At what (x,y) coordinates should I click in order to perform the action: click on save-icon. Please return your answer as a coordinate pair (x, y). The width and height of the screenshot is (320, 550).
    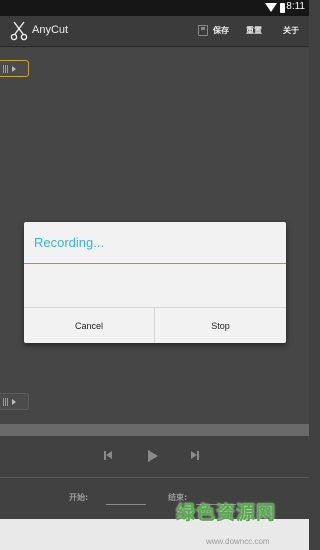
    Looking at the image, I should click on (203, 30).